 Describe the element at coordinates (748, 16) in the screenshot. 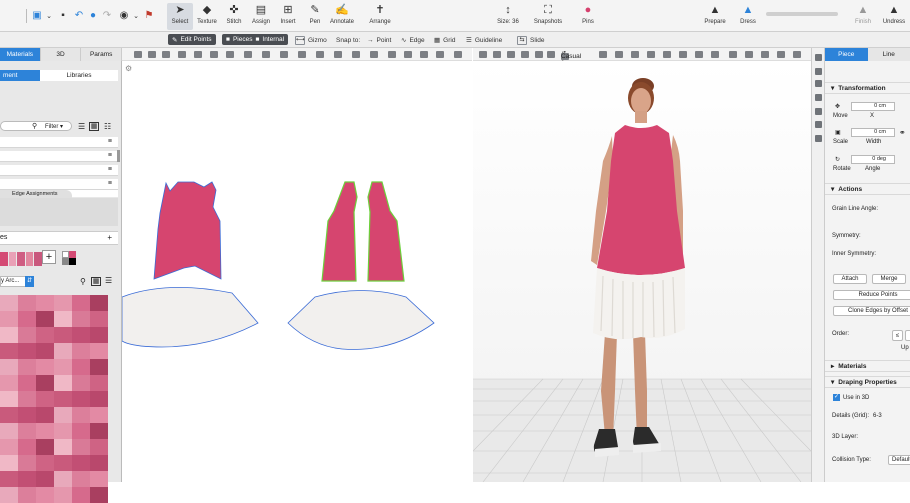

I see `dress-button: ▲Dress` at that location.